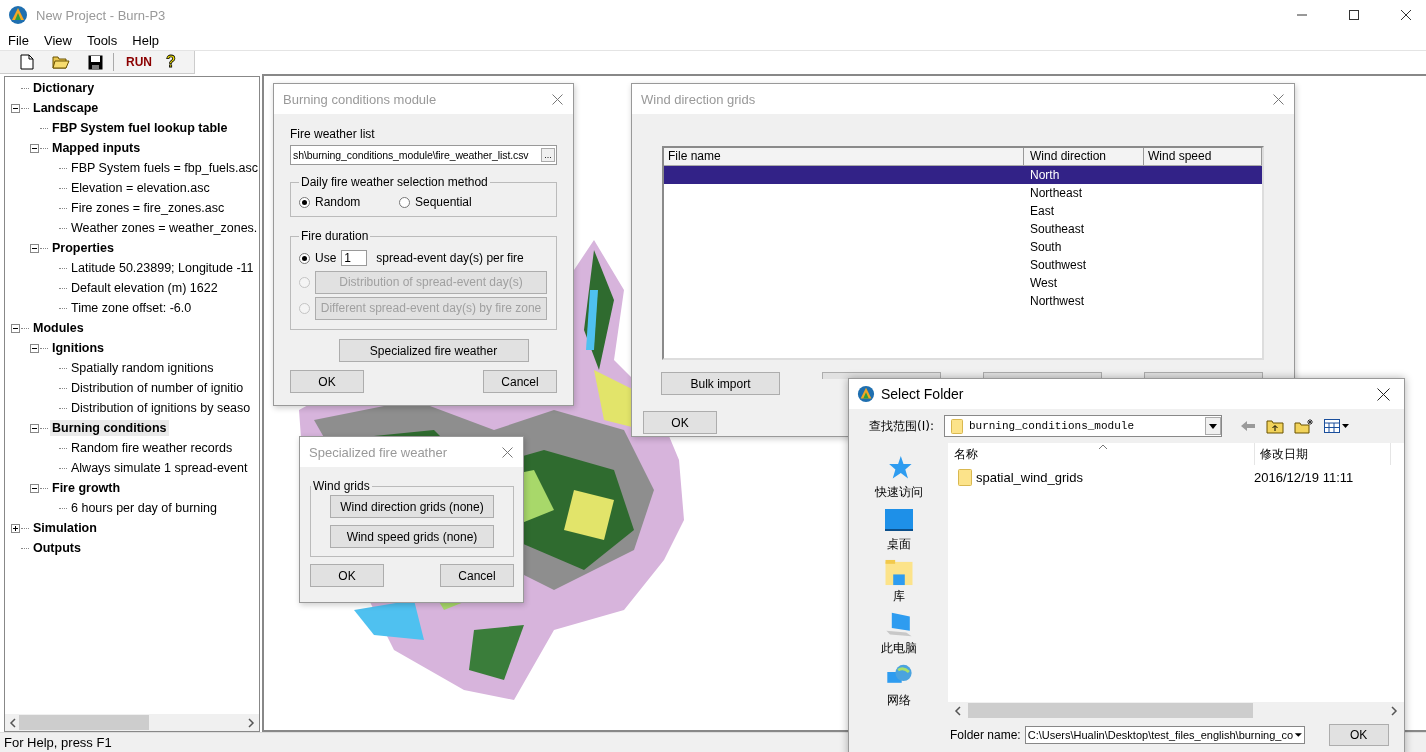 Image resolution: width=1426 pixels, height=752 pixels. What do you see at coordinates (83, 248) in the screenshot?
I see `tree-item: Properties` at bounding box center [83, 248].